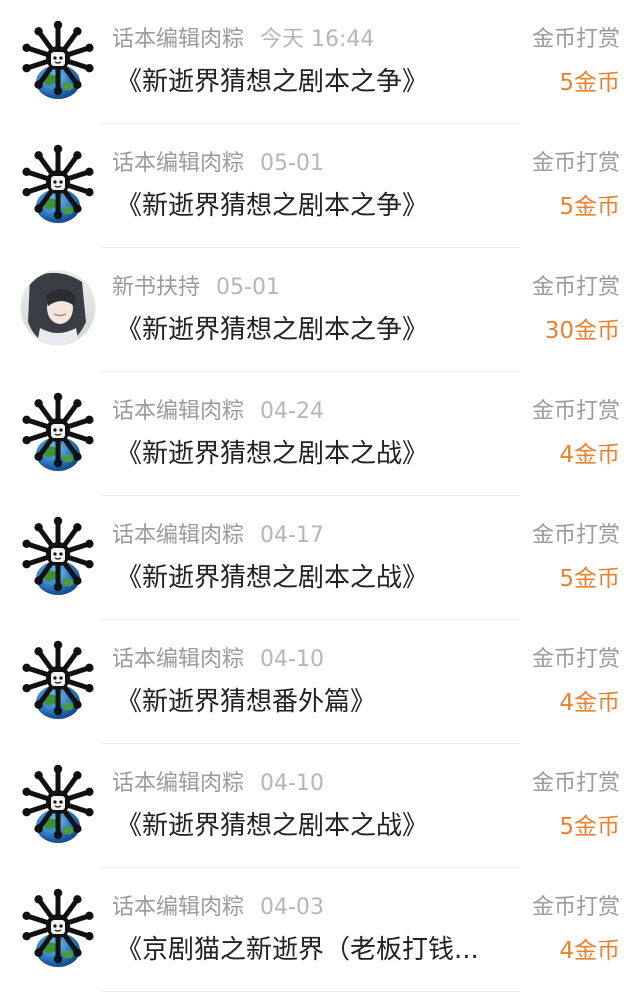 The width and height of the screenshot is (640, 995). Describe the element at coordinates (320, 186) in the screenshot. I see `list-item: 话本编辑肉粽 05-01 金币打赏《新逝界猜想之剧本之争》 5金币` at that location.